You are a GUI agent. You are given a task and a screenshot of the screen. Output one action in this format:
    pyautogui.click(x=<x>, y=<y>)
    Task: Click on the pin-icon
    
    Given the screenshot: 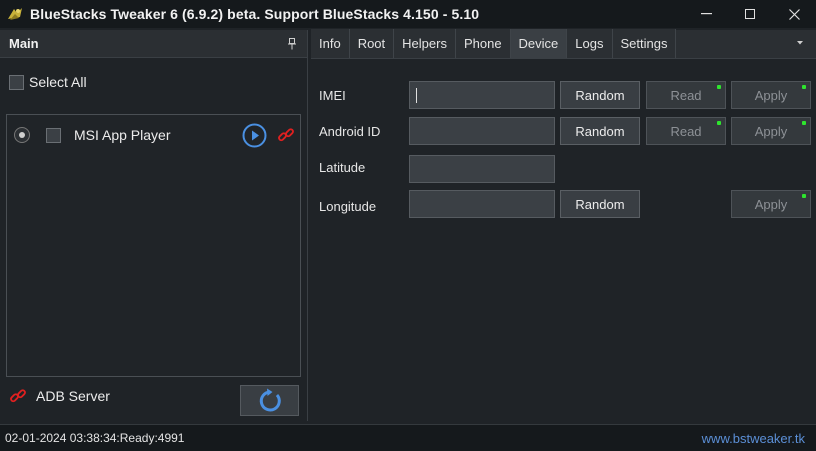 What is the action you would take?
    pyautogui.click(x=292, y=43)
    